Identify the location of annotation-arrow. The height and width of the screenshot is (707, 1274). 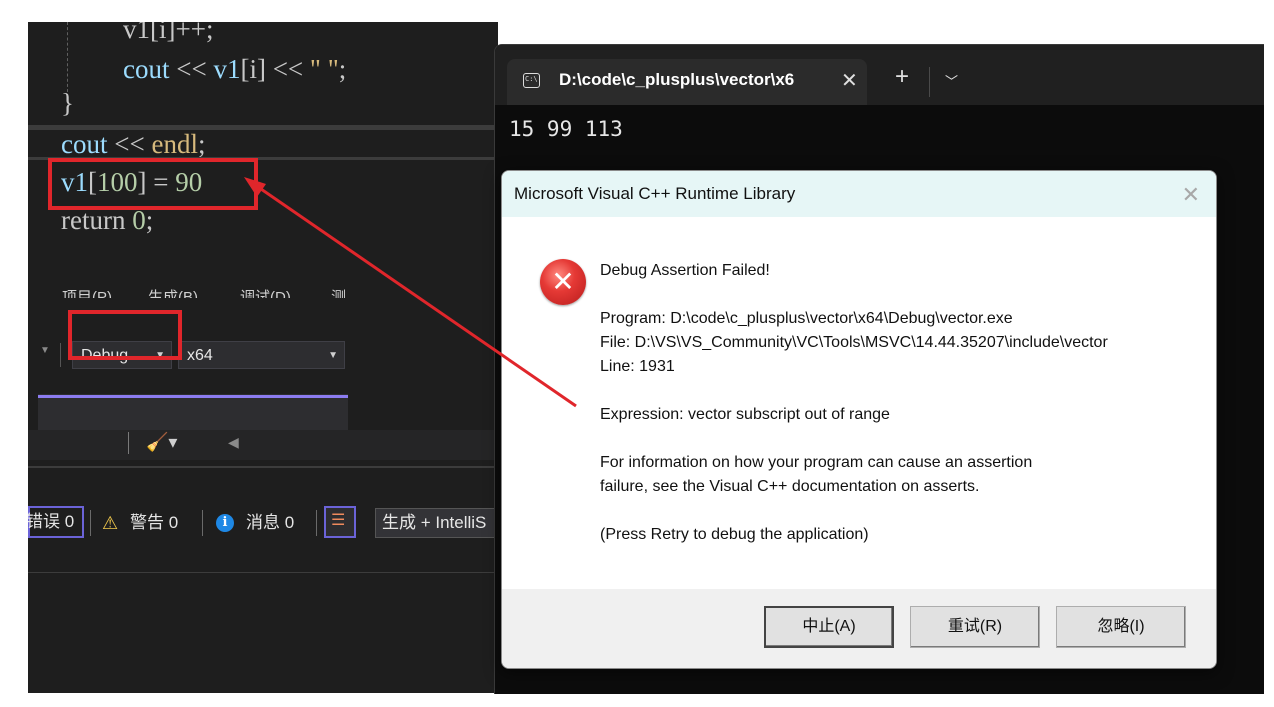
(410, 292).